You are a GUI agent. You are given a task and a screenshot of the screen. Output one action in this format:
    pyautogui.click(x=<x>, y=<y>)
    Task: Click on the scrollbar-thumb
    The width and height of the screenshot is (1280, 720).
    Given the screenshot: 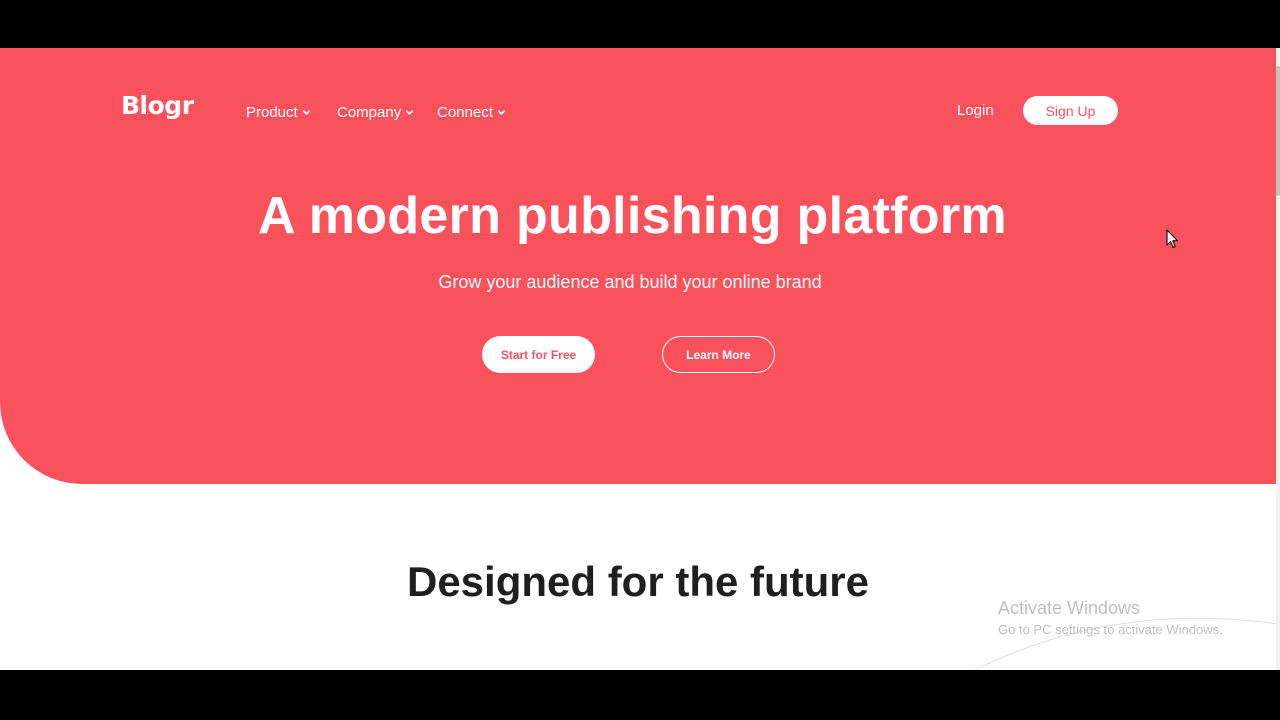 What is the action you would take?
    pyautogui.click(x=1278, y=131)
    